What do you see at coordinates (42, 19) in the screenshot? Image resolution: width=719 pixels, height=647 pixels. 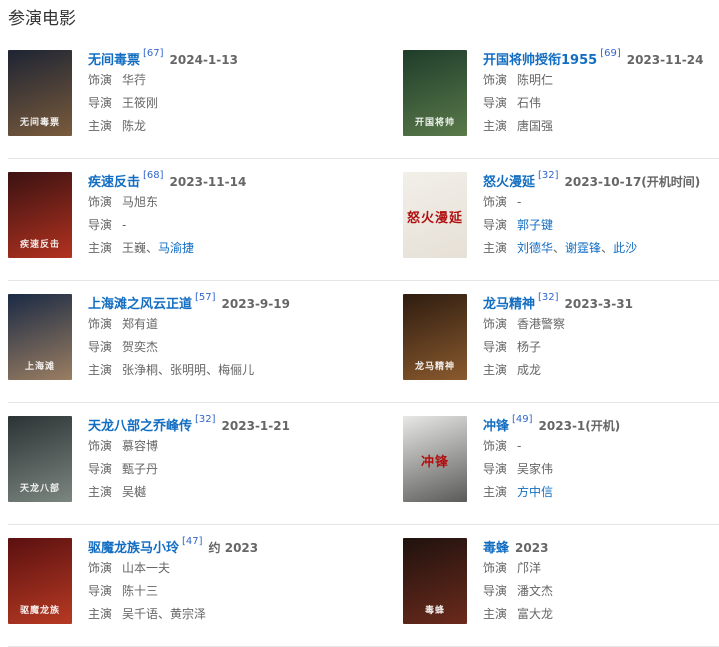 I see `section-title: 参演电影` at bounding box center [42, 19].